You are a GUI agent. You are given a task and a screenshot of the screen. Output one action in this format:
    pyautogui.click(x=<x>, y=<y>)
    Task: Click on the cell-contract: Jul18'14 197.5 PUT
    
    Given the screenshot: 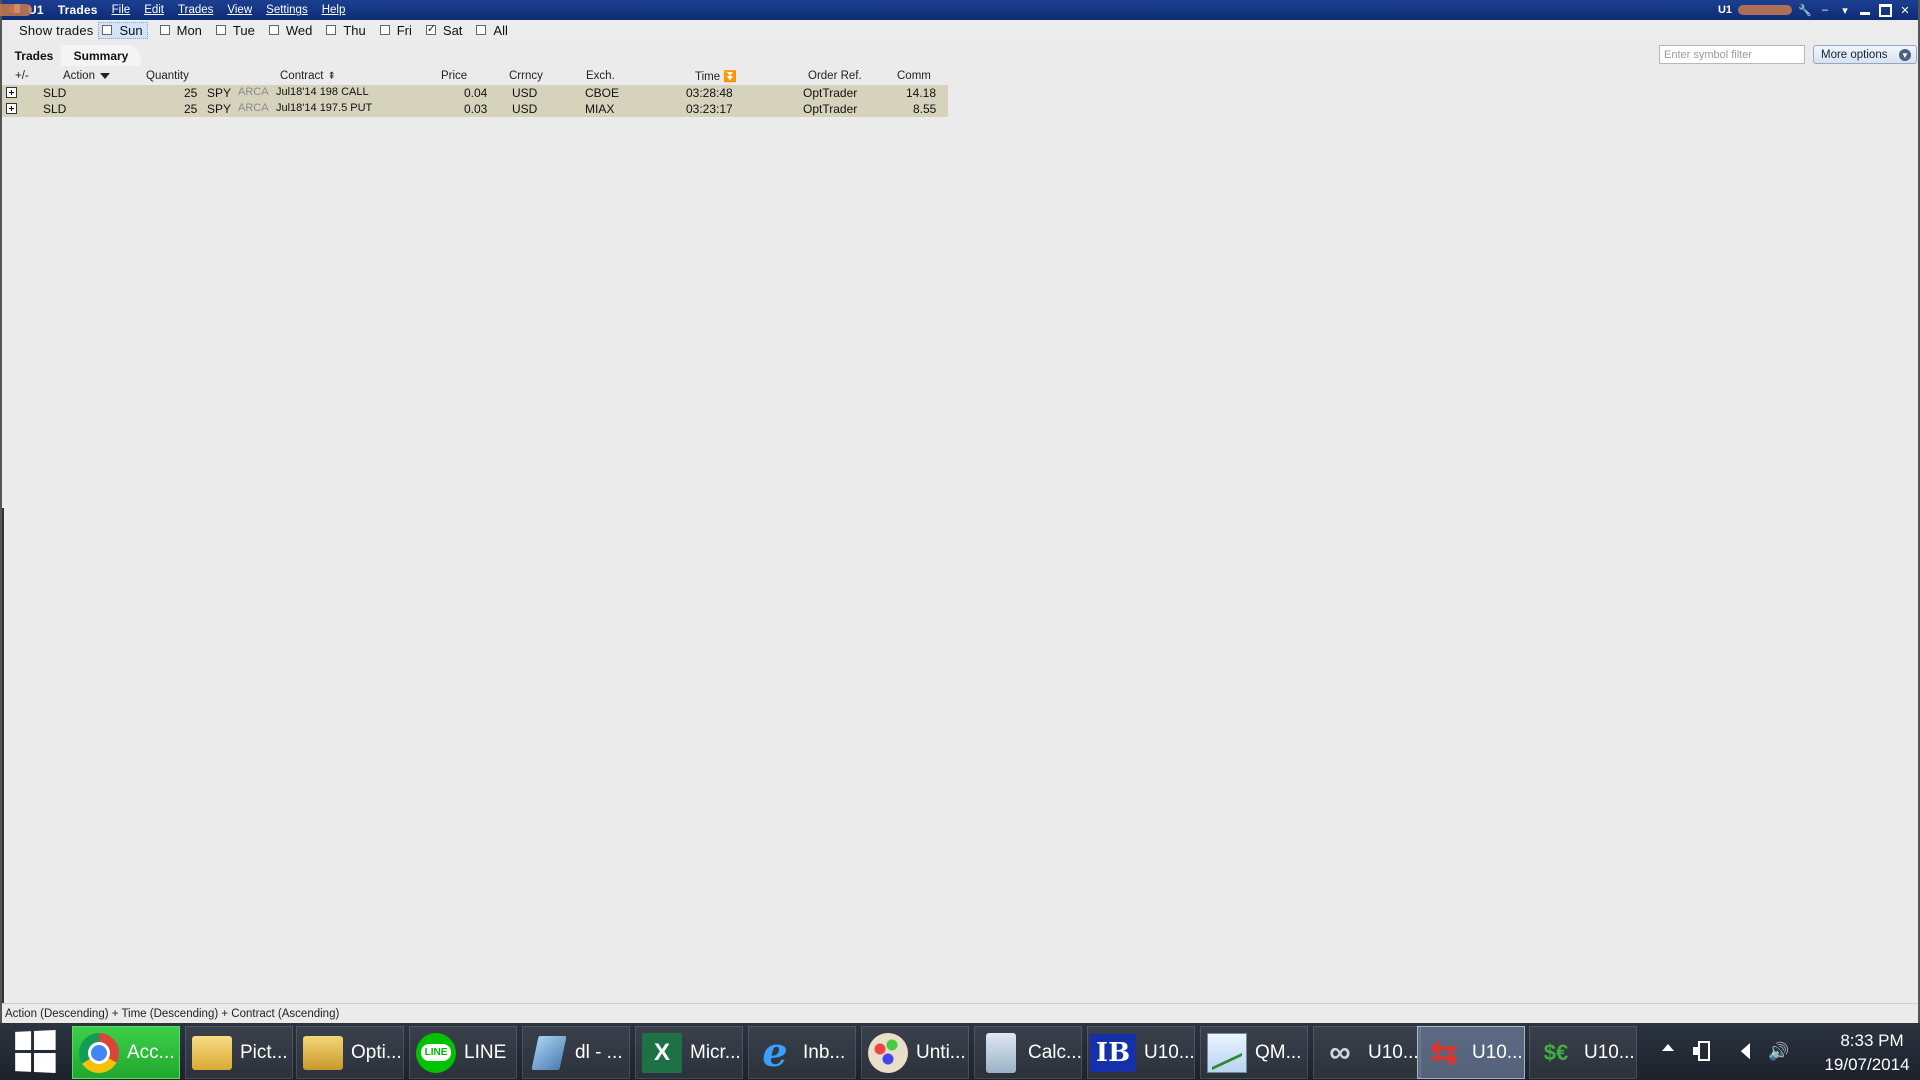 What is the action you would take?
    pyautogui.click(x=324, y=108)
    